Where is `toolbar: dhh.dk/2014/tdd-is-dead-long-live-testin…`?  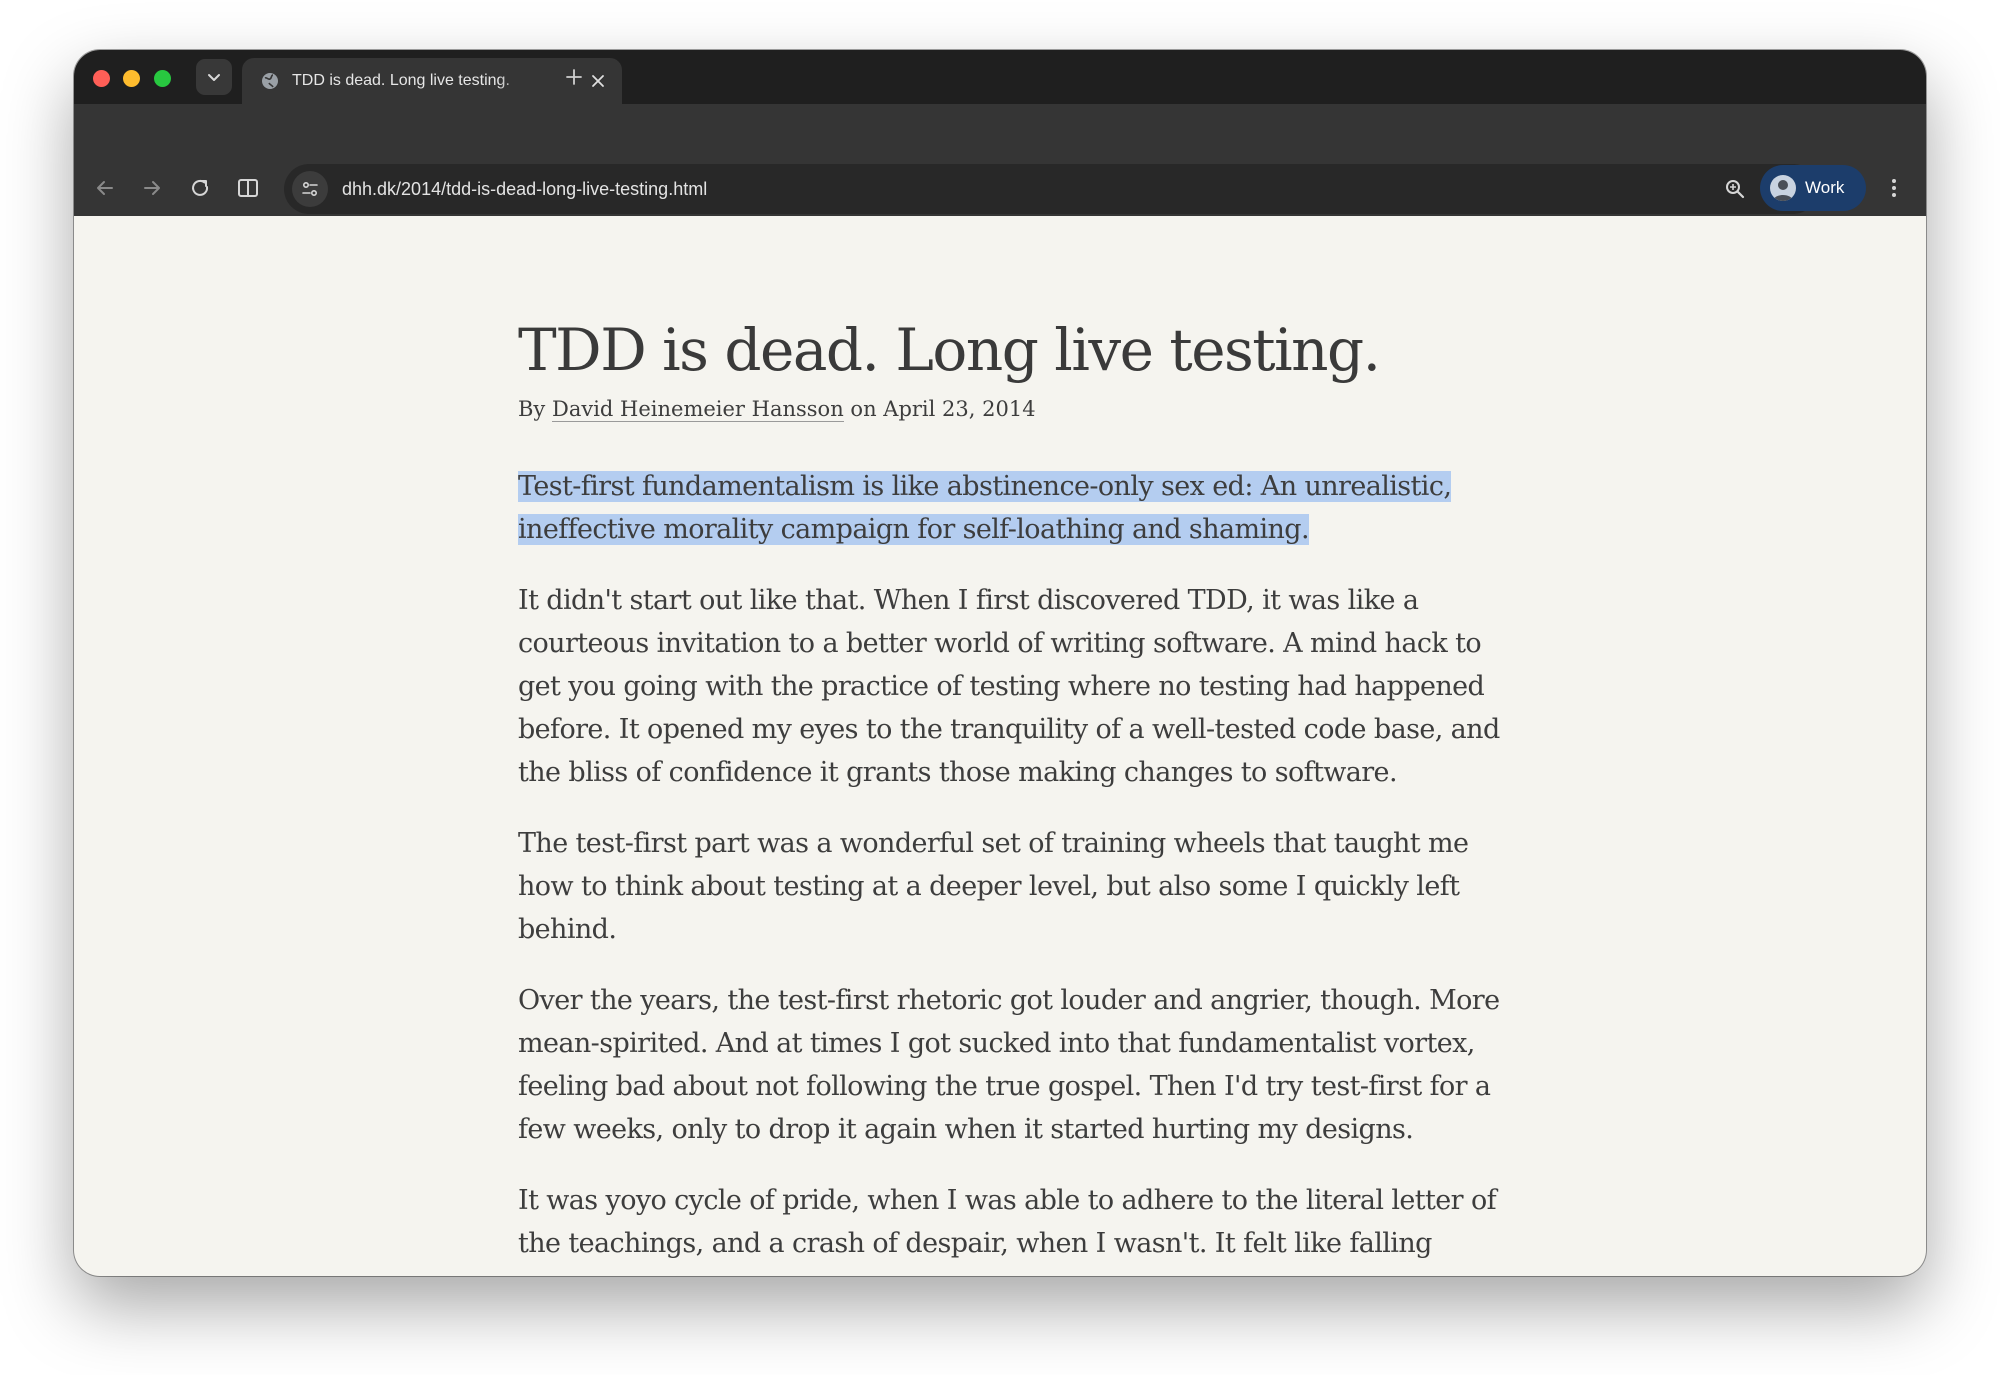 toolbar: dhh.dk/2014/tdd-is-dead-long-live-testin… is located at coordinates (1000, 160).